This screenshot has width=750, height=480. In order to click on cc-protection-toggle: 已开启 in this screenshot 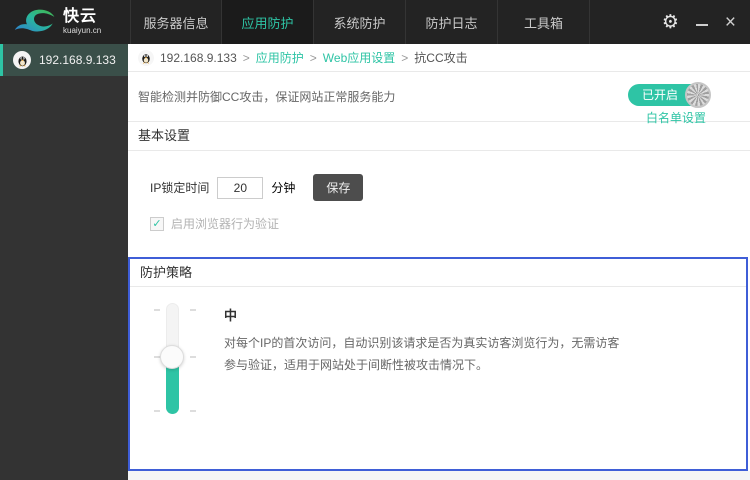, I will do `click(669, 95)`.